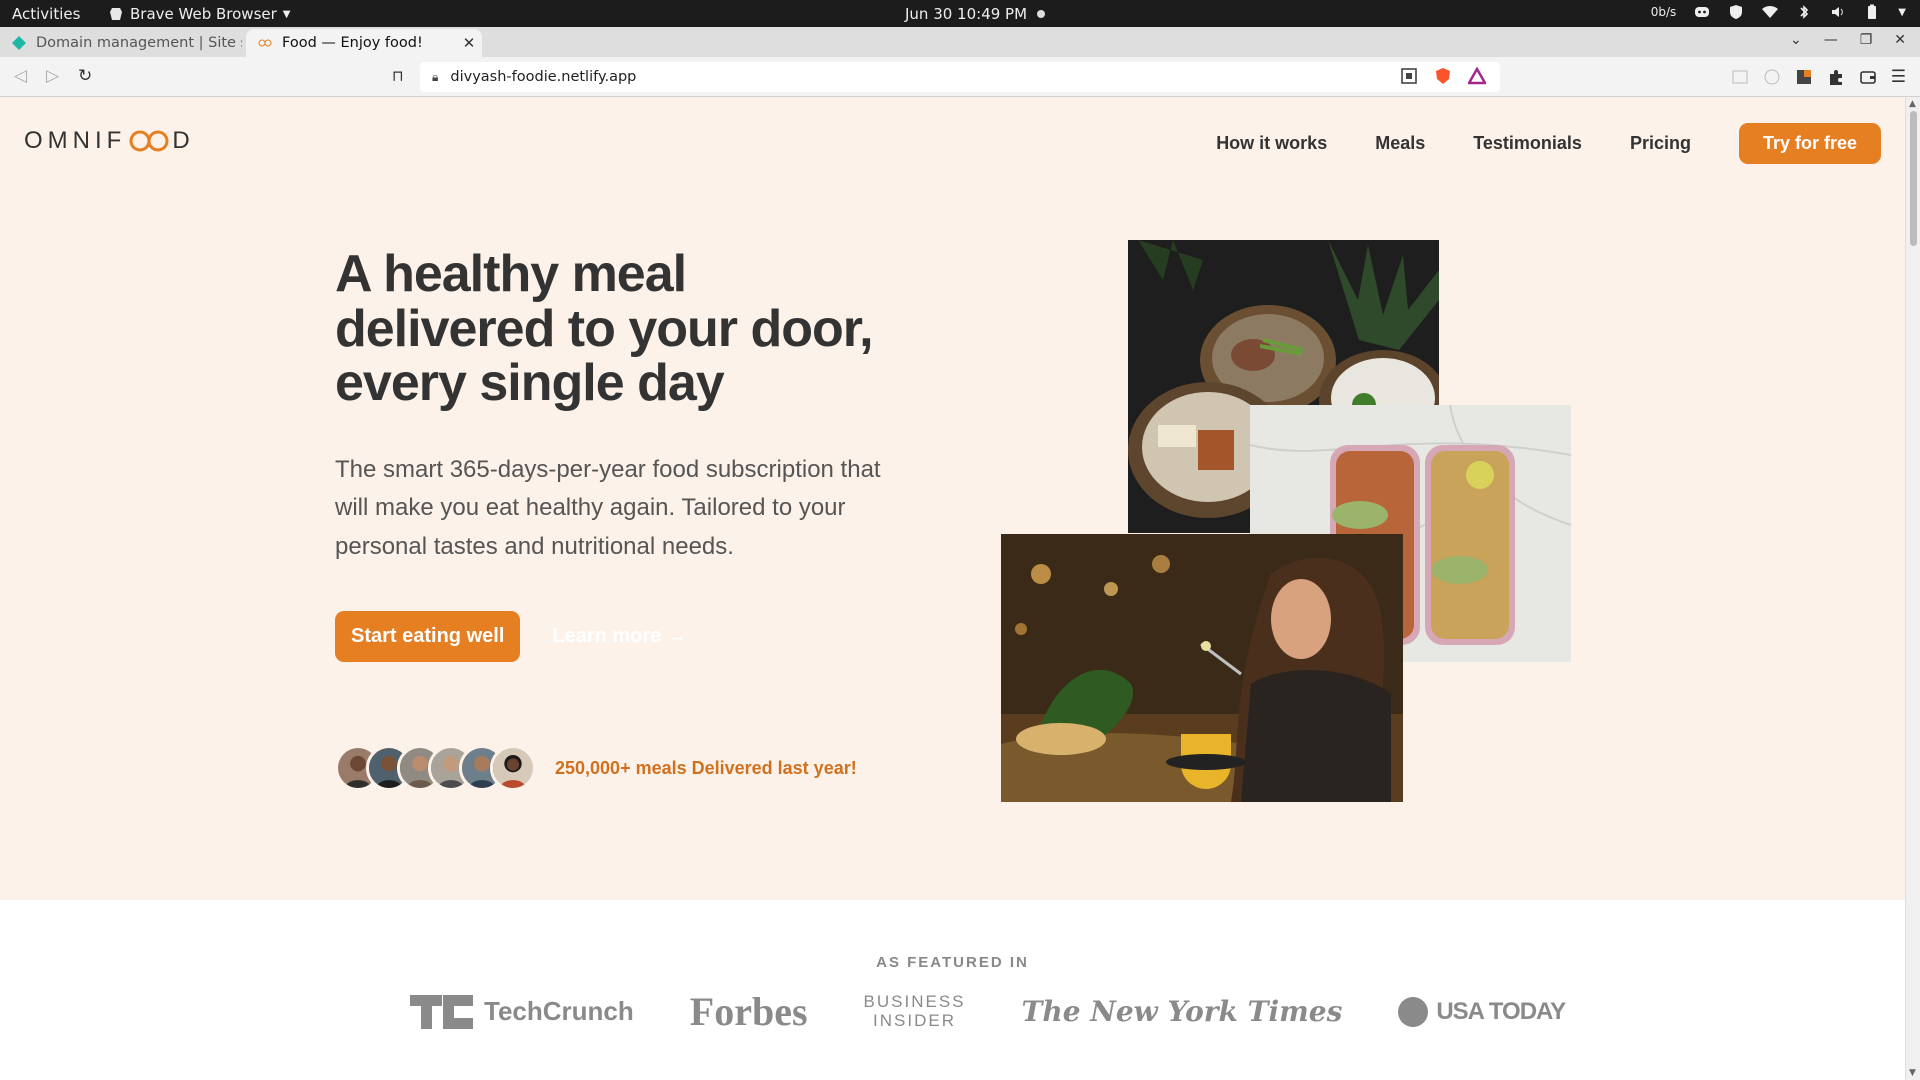  What do you see at coordinates (1866, 40) in the screenshot?
I see `restore-icon: ❐` at bounding box center [1866, 40].